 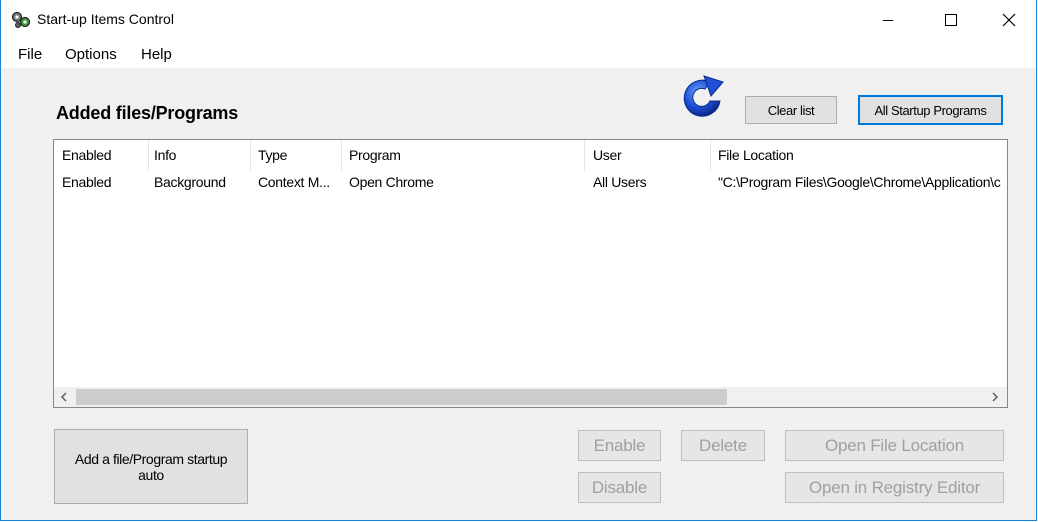 I want to click on scroll-left-button, so click(x=64, y=397).